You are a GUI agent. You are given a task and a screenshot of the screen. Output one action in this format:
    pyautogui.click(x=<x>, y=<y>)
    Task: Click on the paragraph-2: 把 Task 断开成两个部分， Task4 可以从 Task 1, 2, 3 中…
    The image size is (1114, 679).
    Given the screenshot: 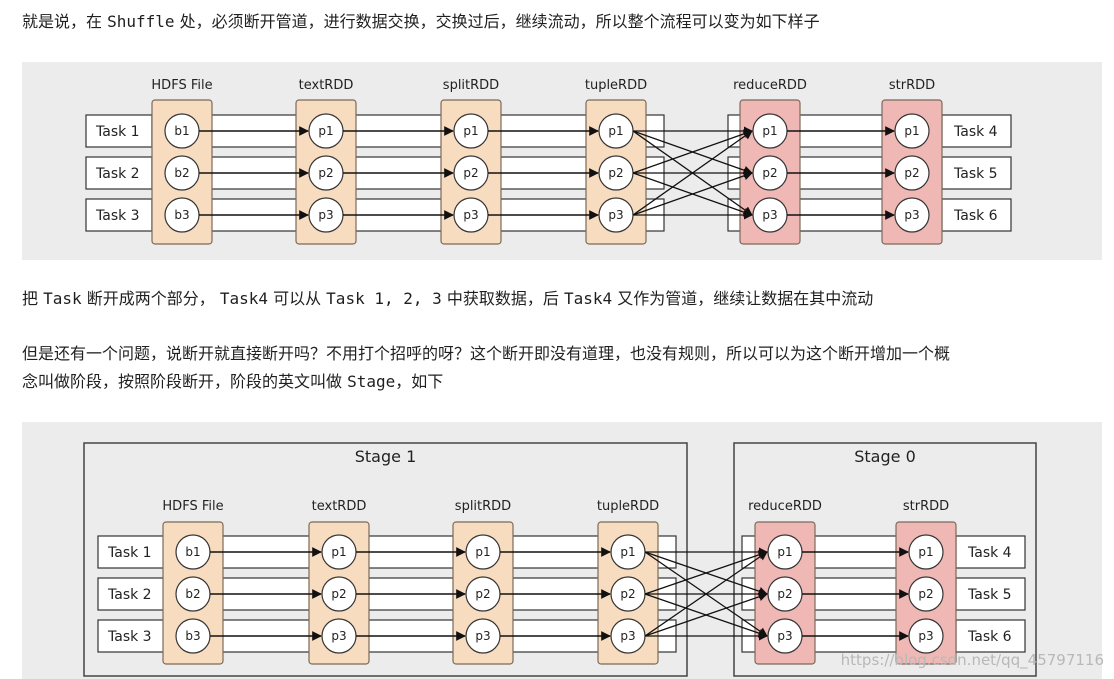 What is the action you would take?
    pyautogui.click(x=447, y=299)
    